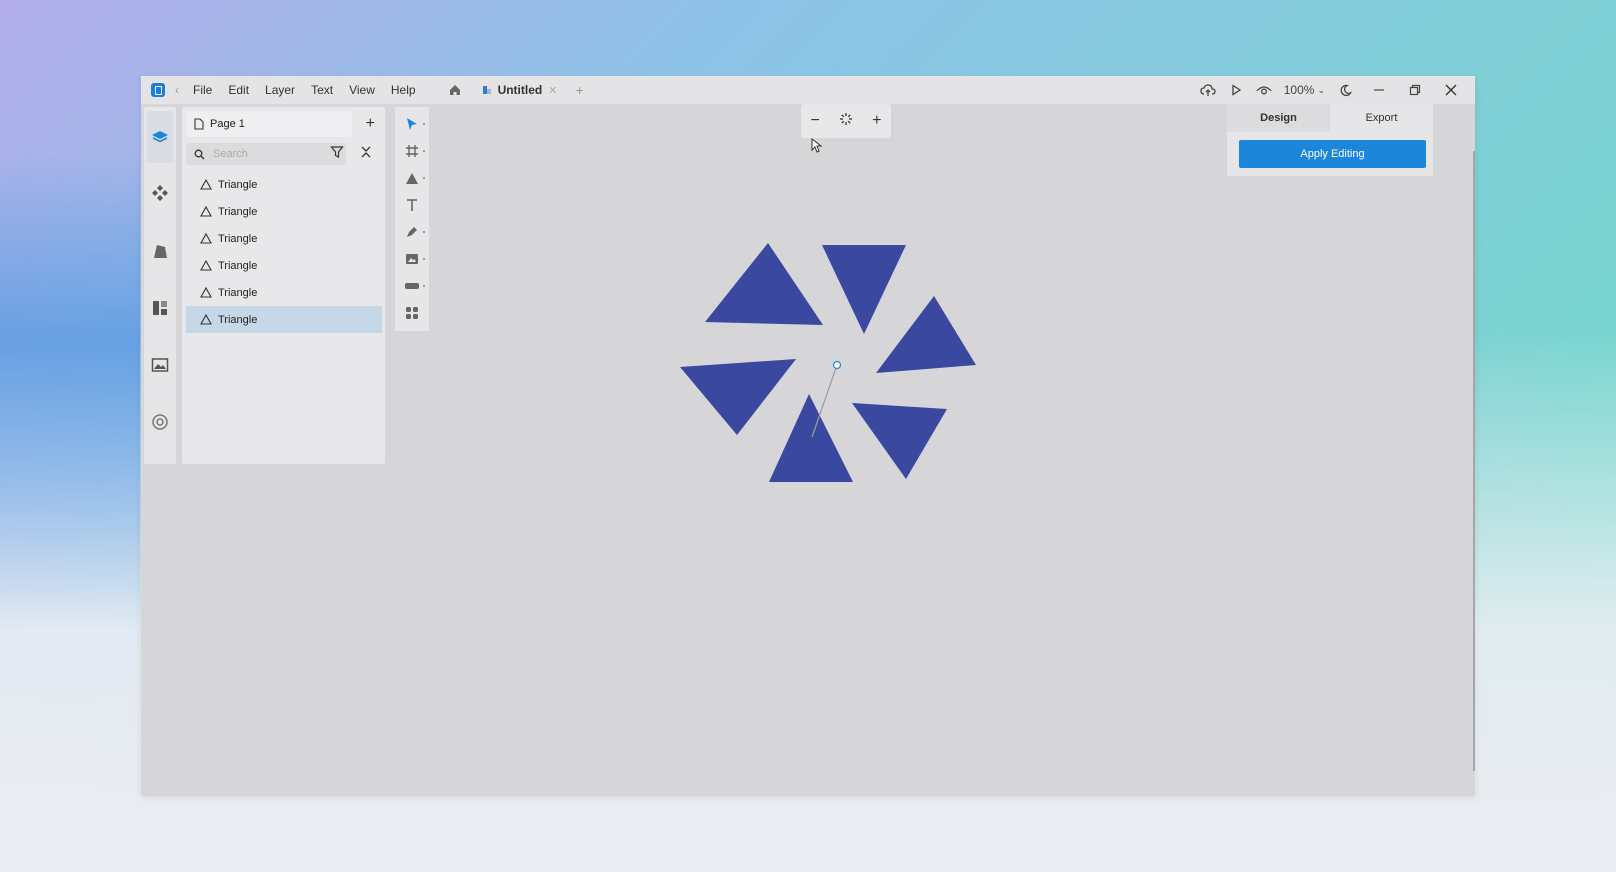 The width and height of the screenshot is (1616, 872). Describe the element at coordinates (1332, 154) in the screenshot. I see `apply-editing-button: Apply Editing` at that location.